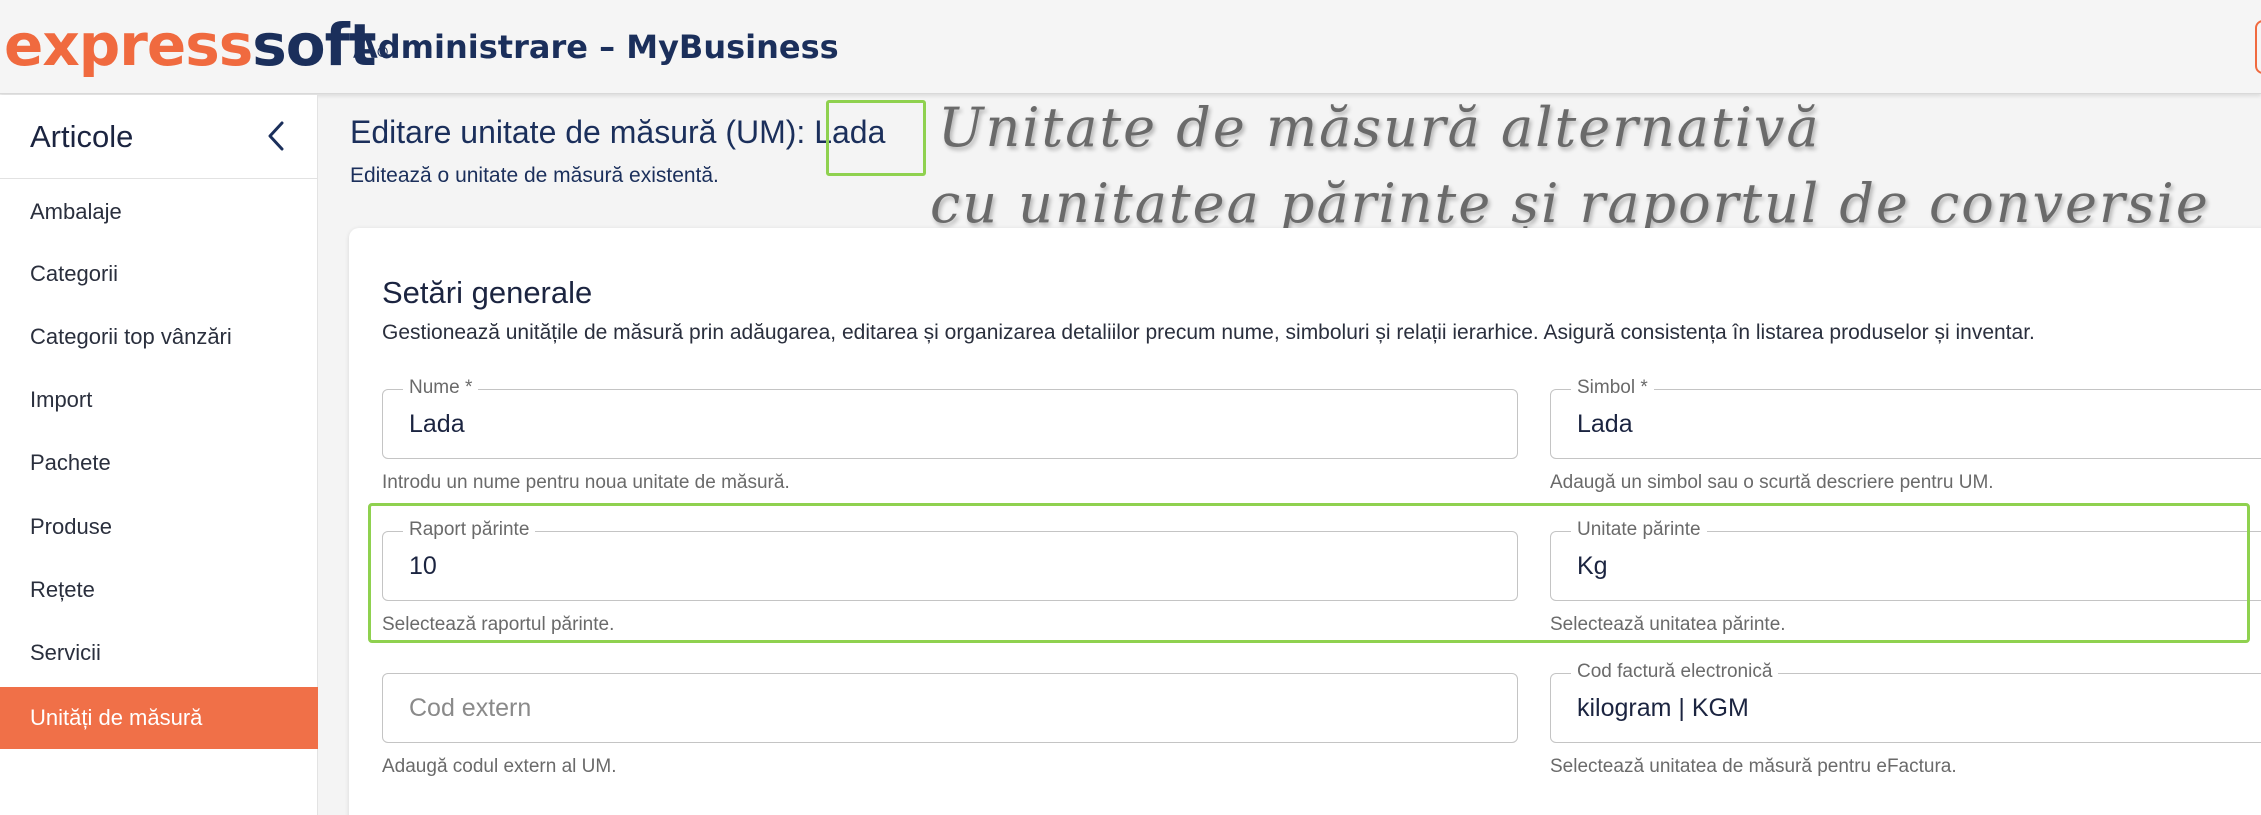 The height and width of the screenshot is (815, 2261). What do you see at coordinates (159, 400) in the screenshot?
I see `sidebar-item-import: Import` at bounding box center [159, 400].